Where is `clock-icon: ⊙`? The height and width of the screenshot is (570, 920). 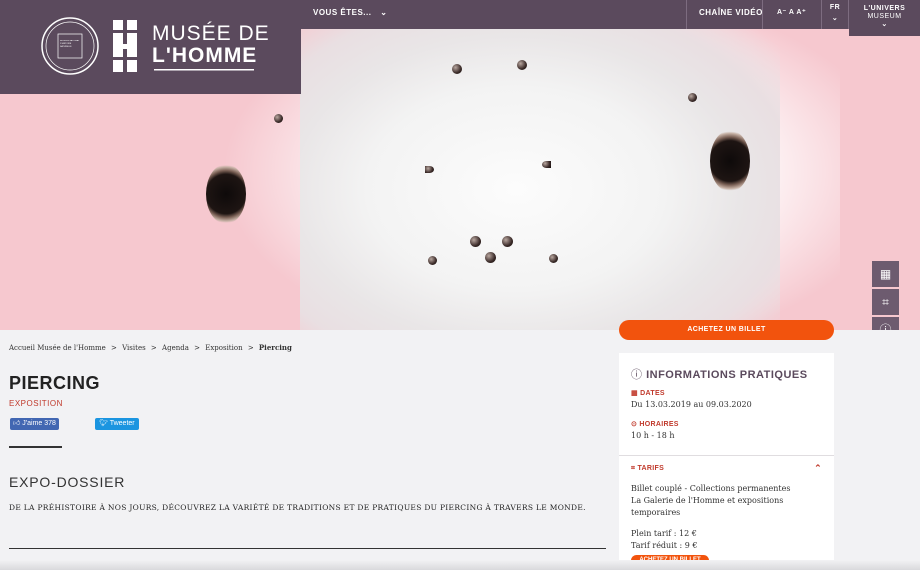 clock-icon: ⊙ is located at coordinates (634, 424).